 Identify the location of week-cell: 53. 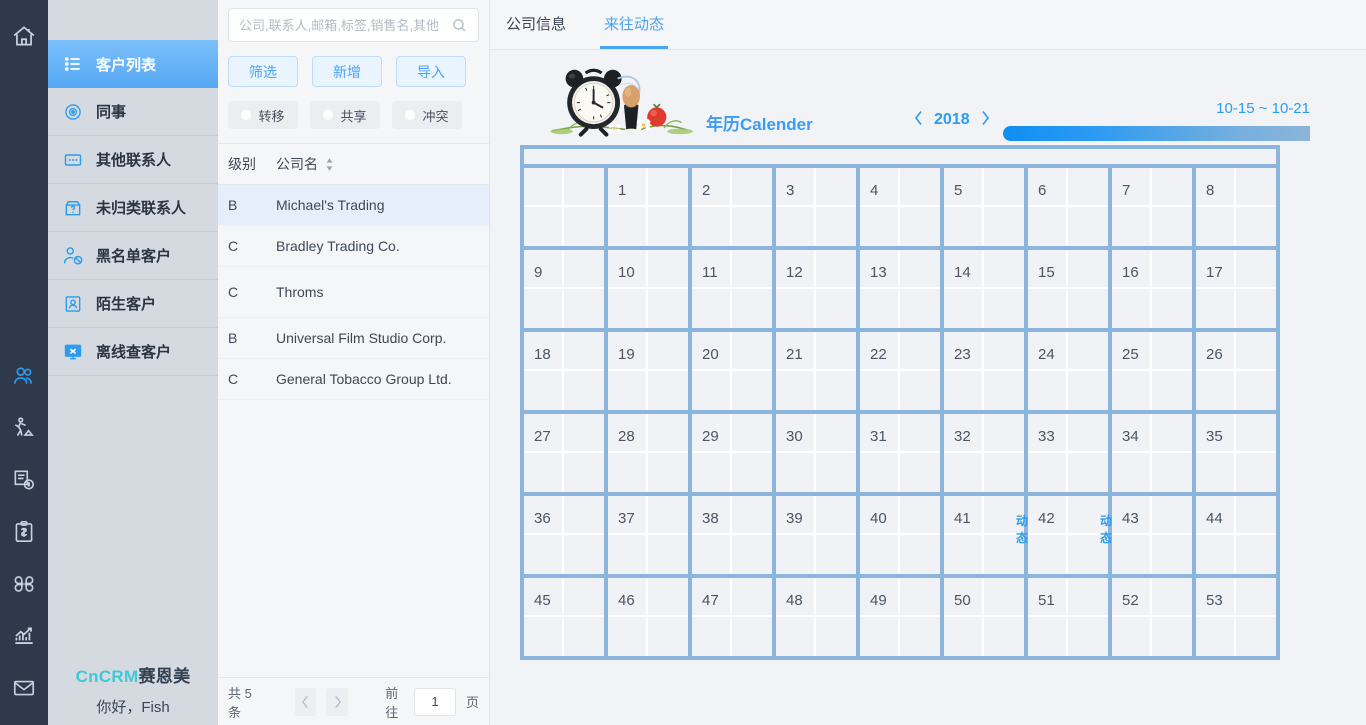
(1236, 617).